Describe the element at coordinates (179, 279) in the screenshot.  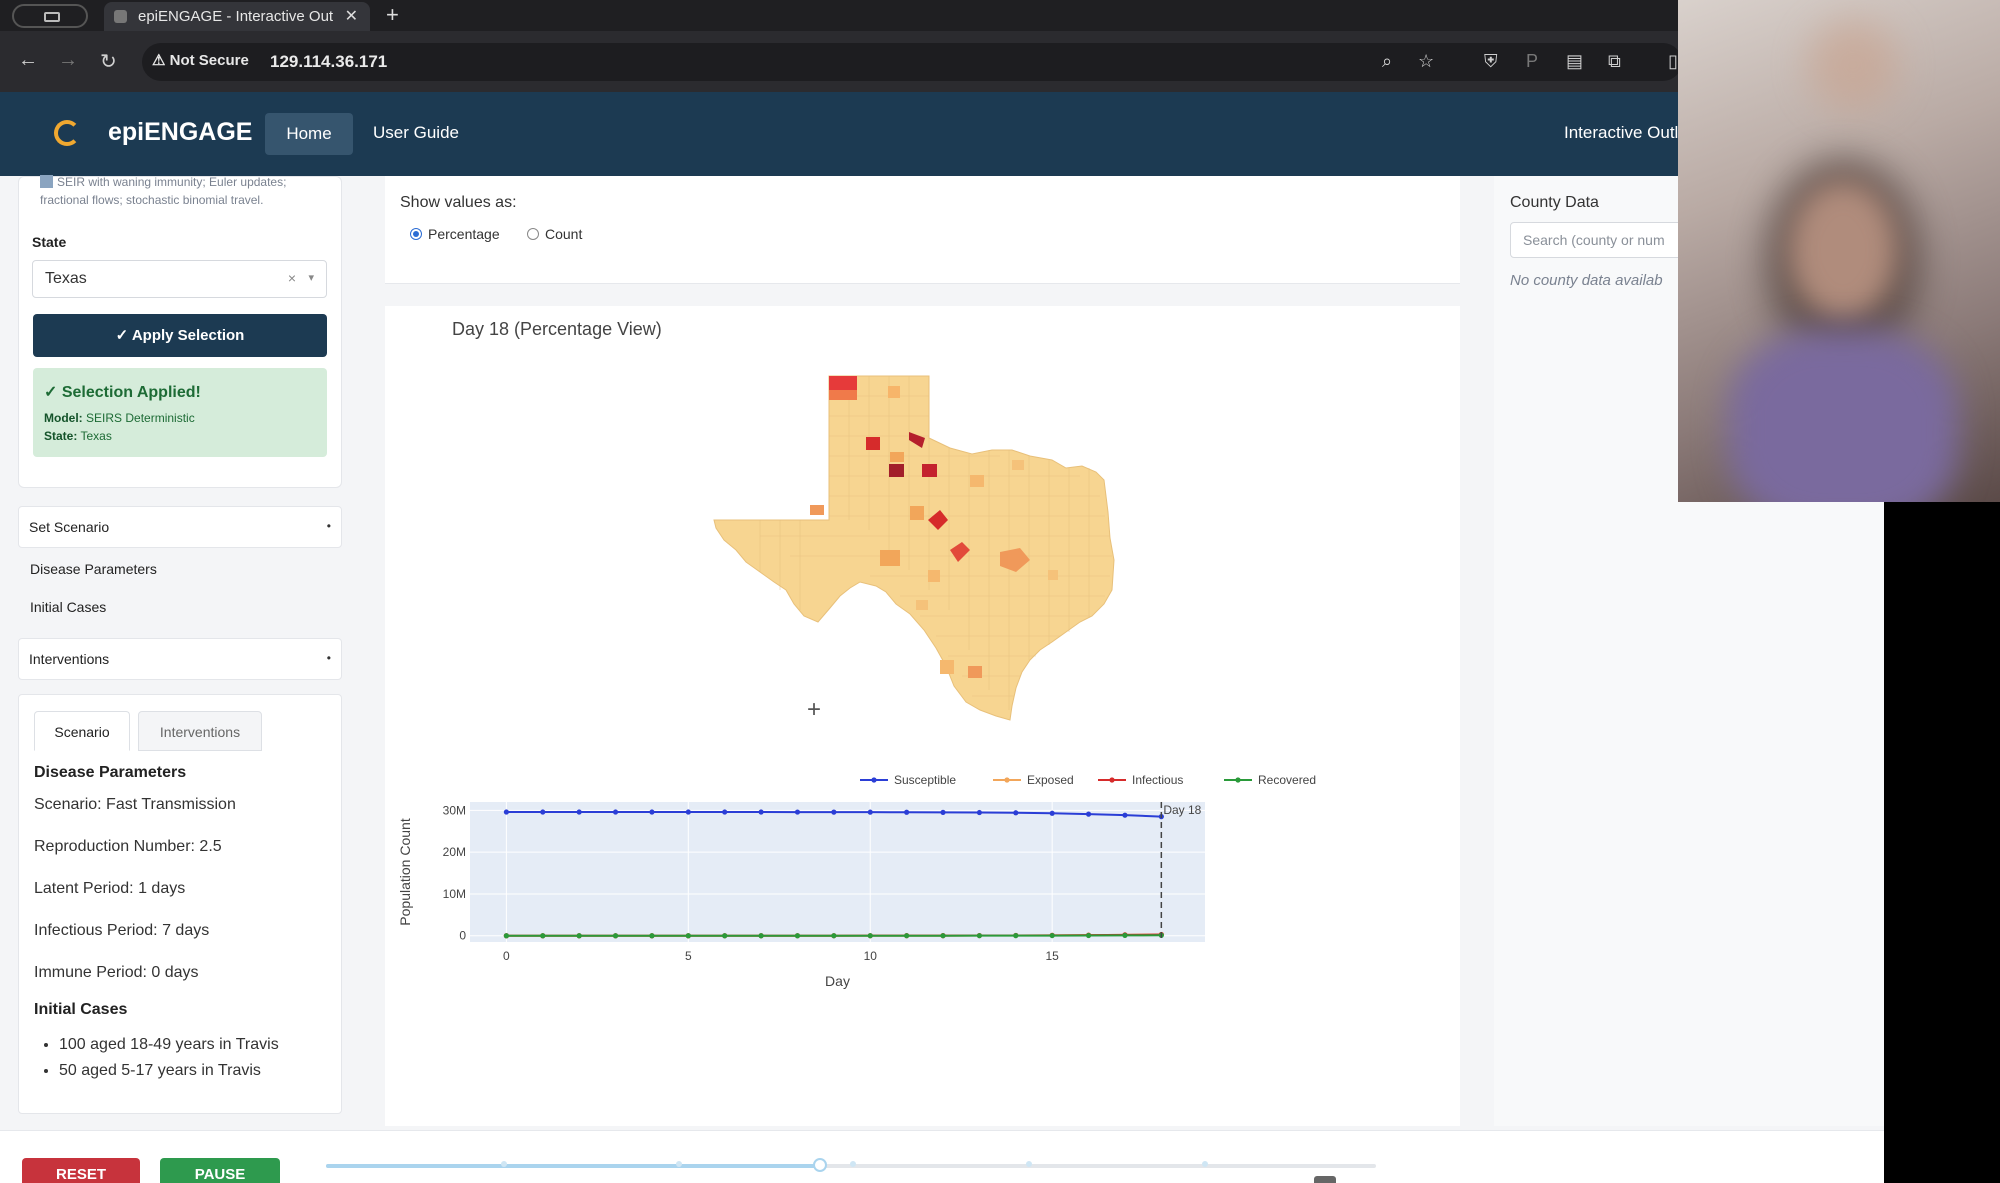
I see `state-select: Texas × ▾` at that location.